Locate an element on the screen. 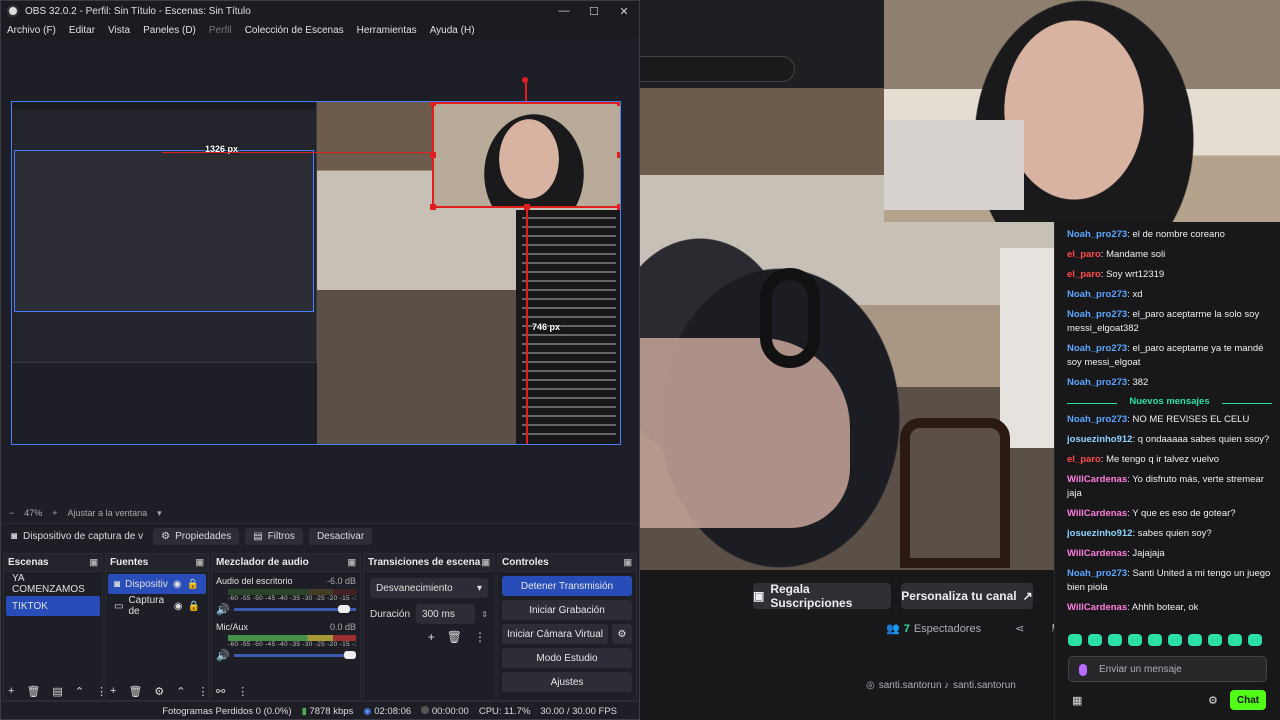 This screenshot has height=720, width=1280. virtual-camera-settings-icon: ⚙ is located at coordinates (622, 634).